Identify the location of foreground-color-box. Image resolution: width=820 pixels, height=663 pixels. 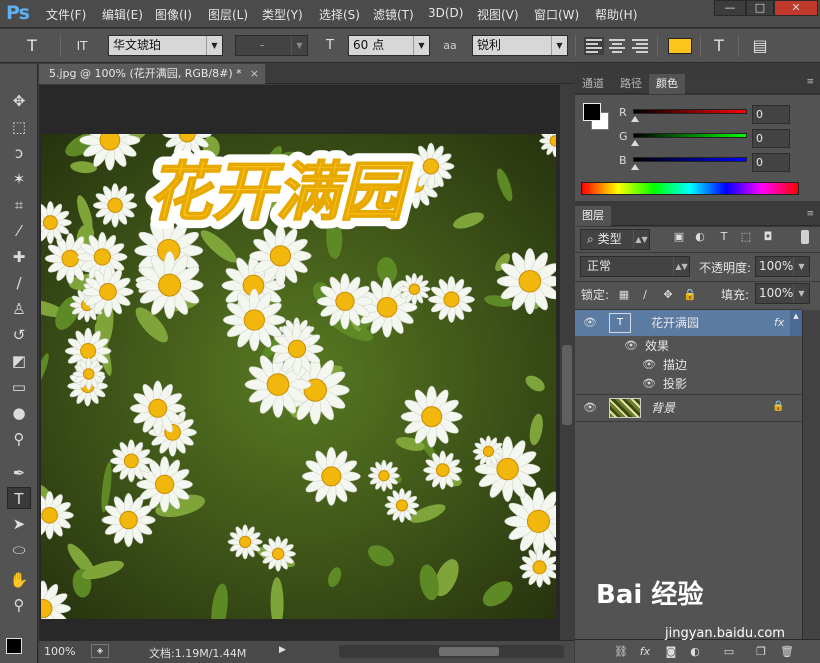
(592, 112).